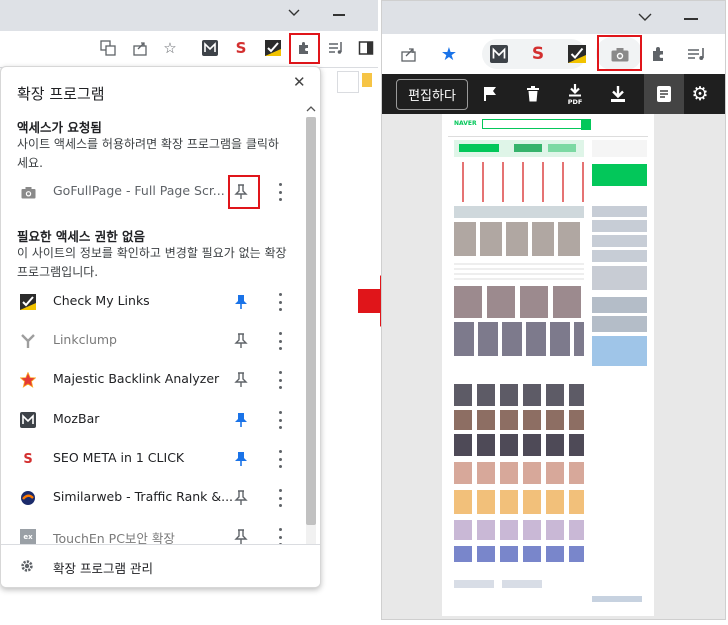 The width and height of the screenshot is (728, 625). I want to click on camera-icon, so click(28, 192).